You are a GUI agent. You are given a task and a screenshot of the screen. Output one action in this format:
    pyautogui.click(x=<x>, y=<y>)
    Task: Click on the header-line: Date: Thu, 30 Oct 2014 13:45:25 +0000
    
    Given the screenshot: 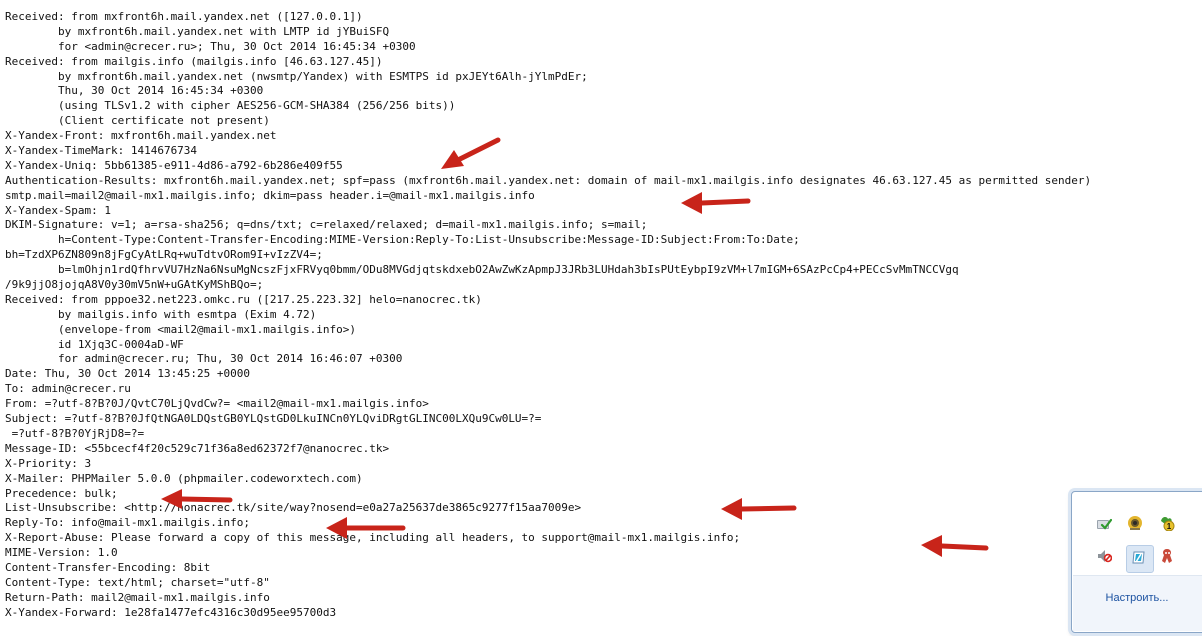 What is the action you would take?
    pyautogui.click(x=128, y=374)
    